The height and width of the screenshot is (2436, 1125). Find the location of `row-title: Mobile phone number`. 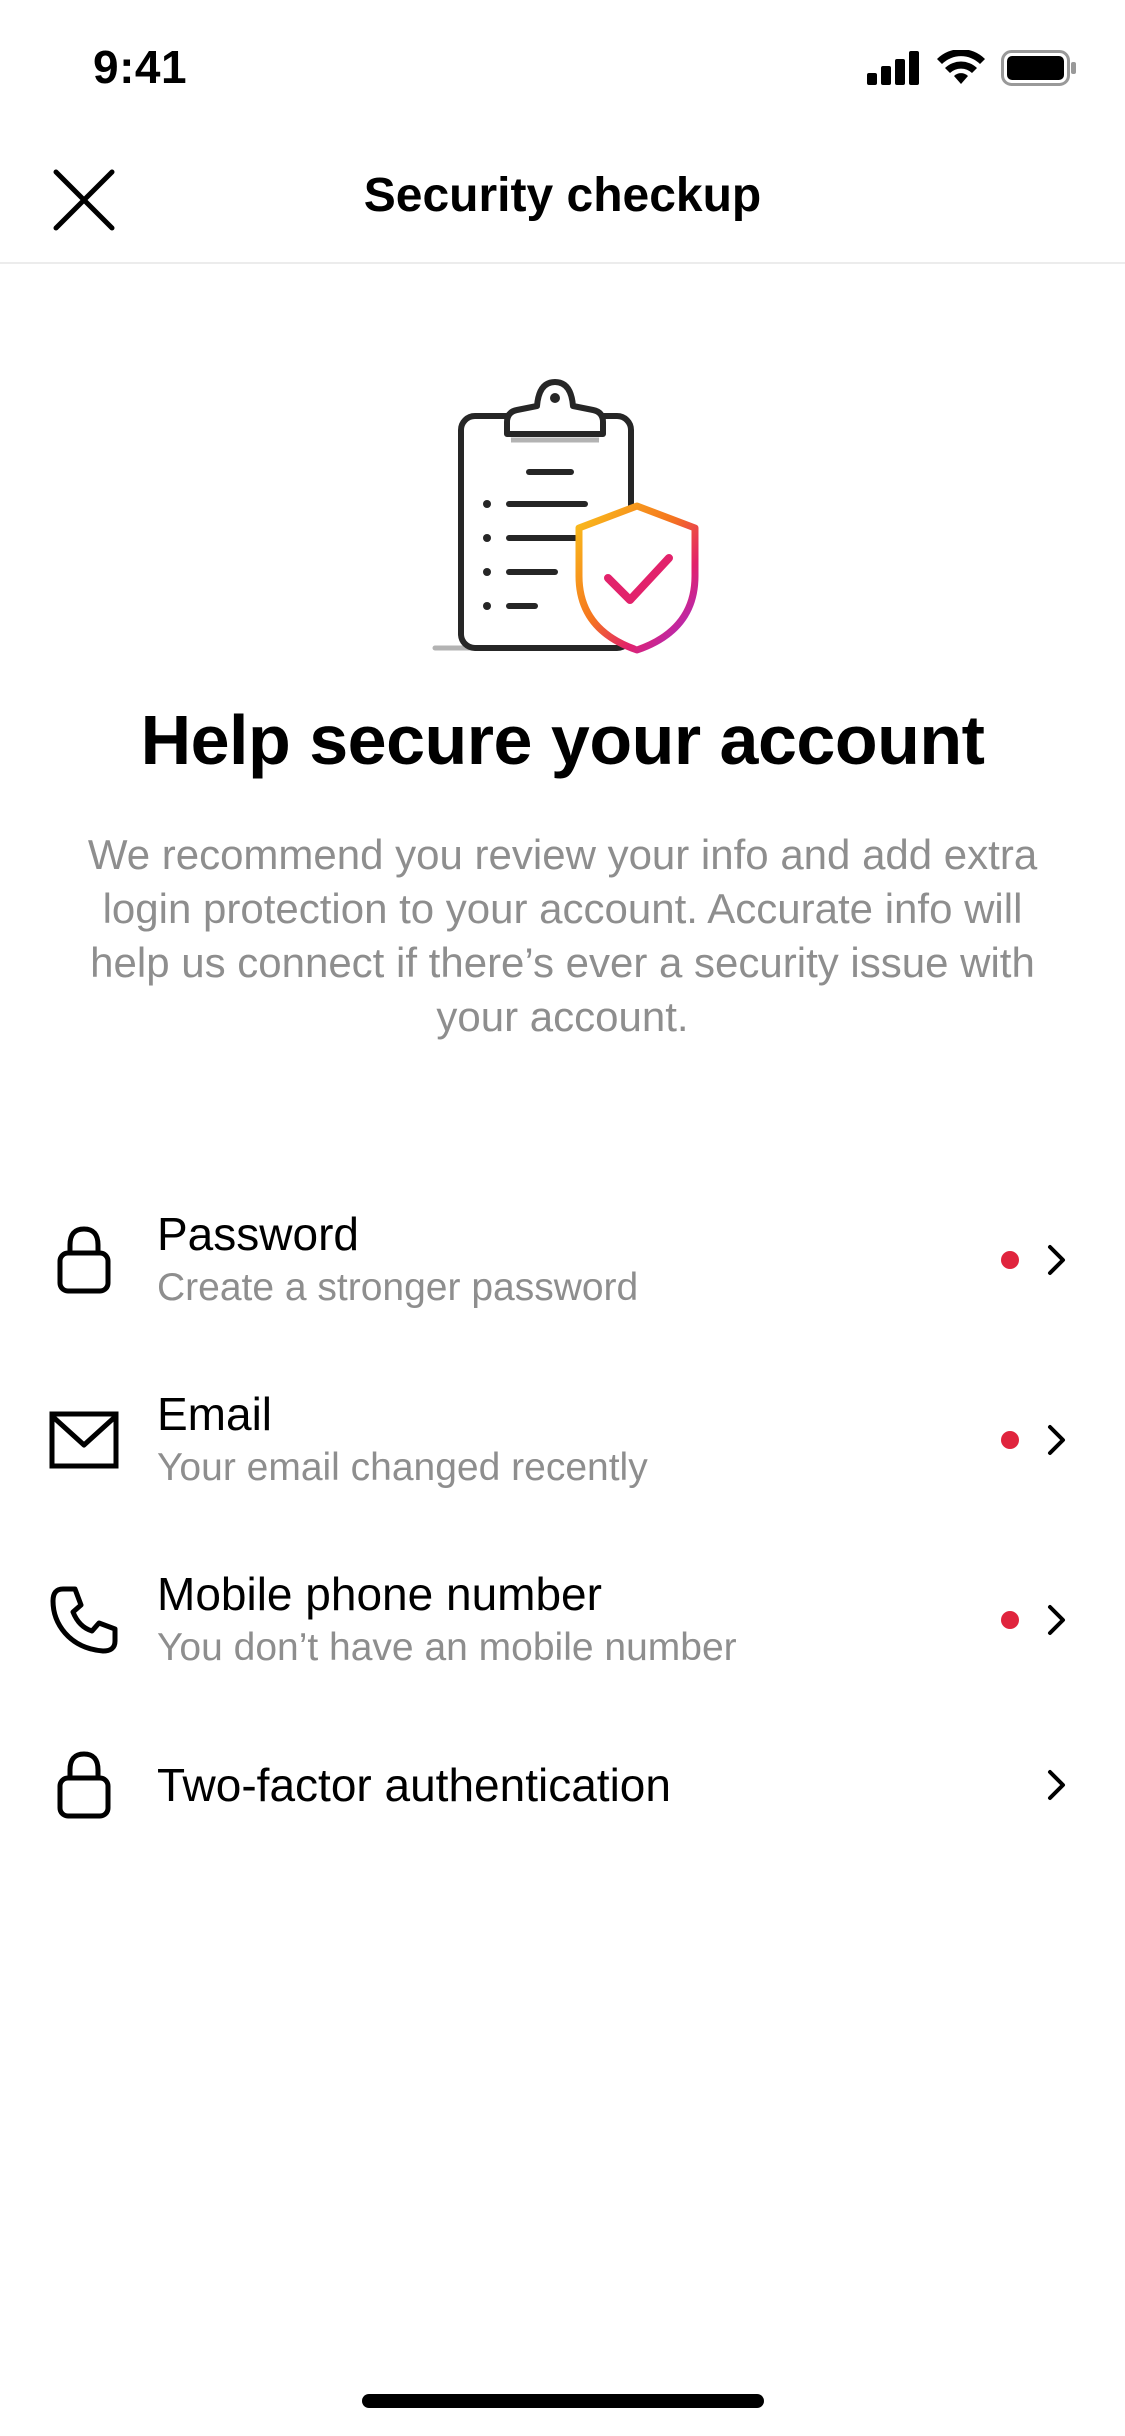

row-title: Mobile phone number is located at coordinates (379, 1594).